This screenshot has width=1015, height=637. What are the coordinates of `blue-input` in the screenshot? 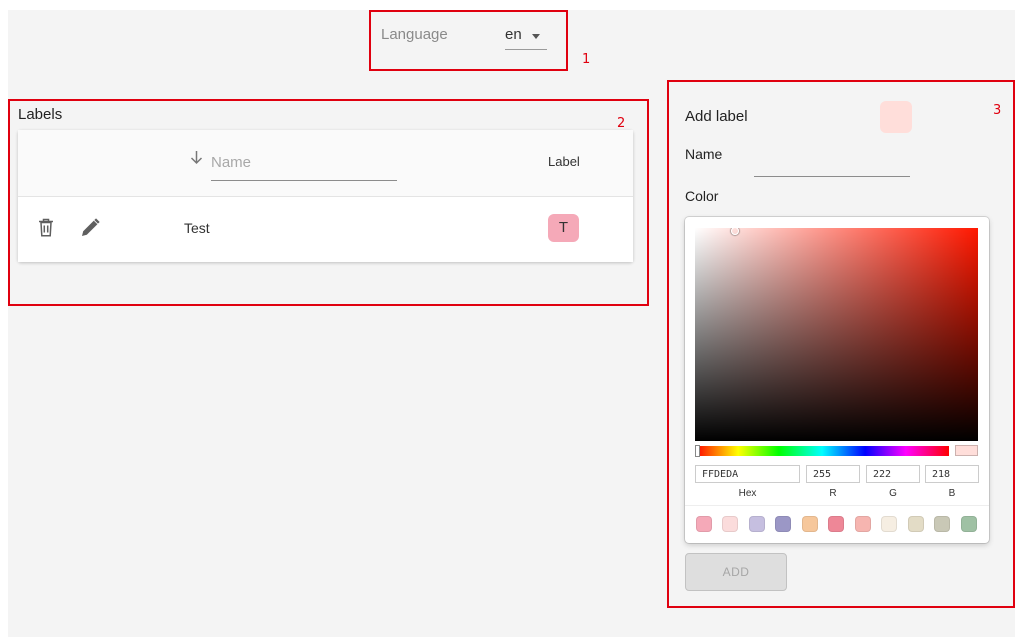 It's located at (952, 474).